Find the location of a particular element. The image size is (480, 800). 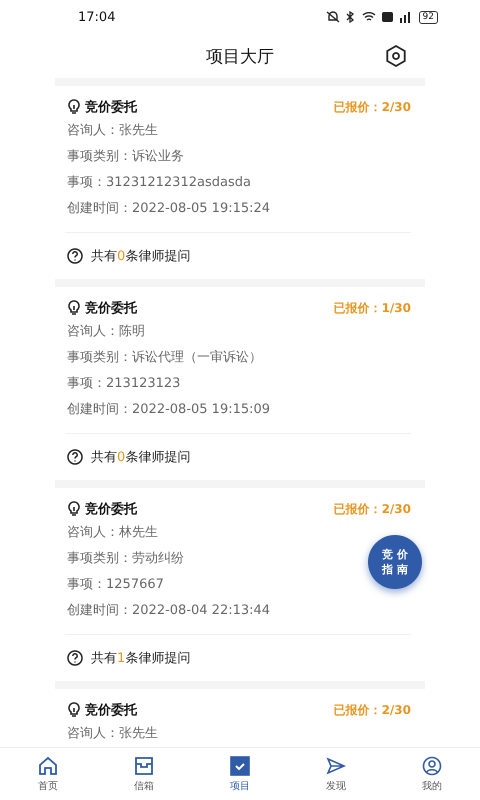

nav-tab: 项目 is located at coordinates (240, 774).